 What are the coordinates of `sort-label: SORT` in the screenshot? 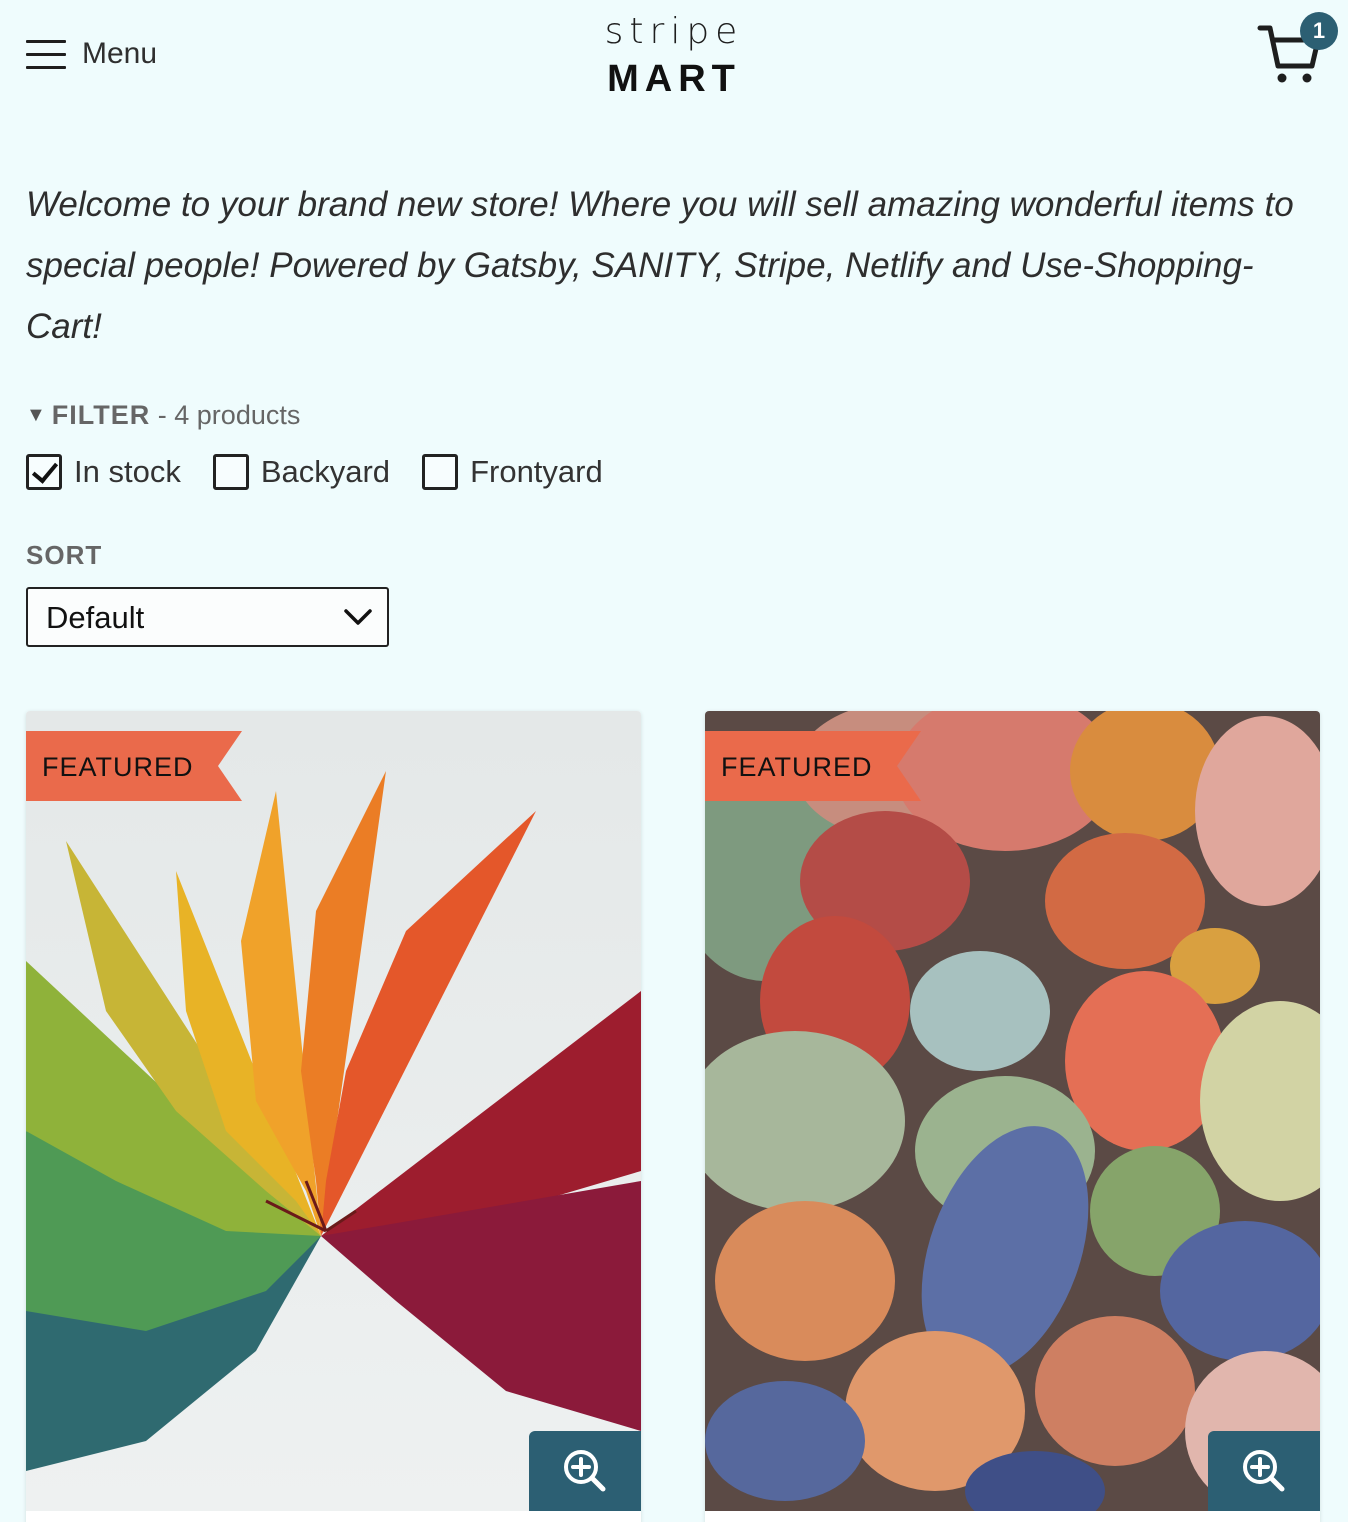 It's located at (64, 555).